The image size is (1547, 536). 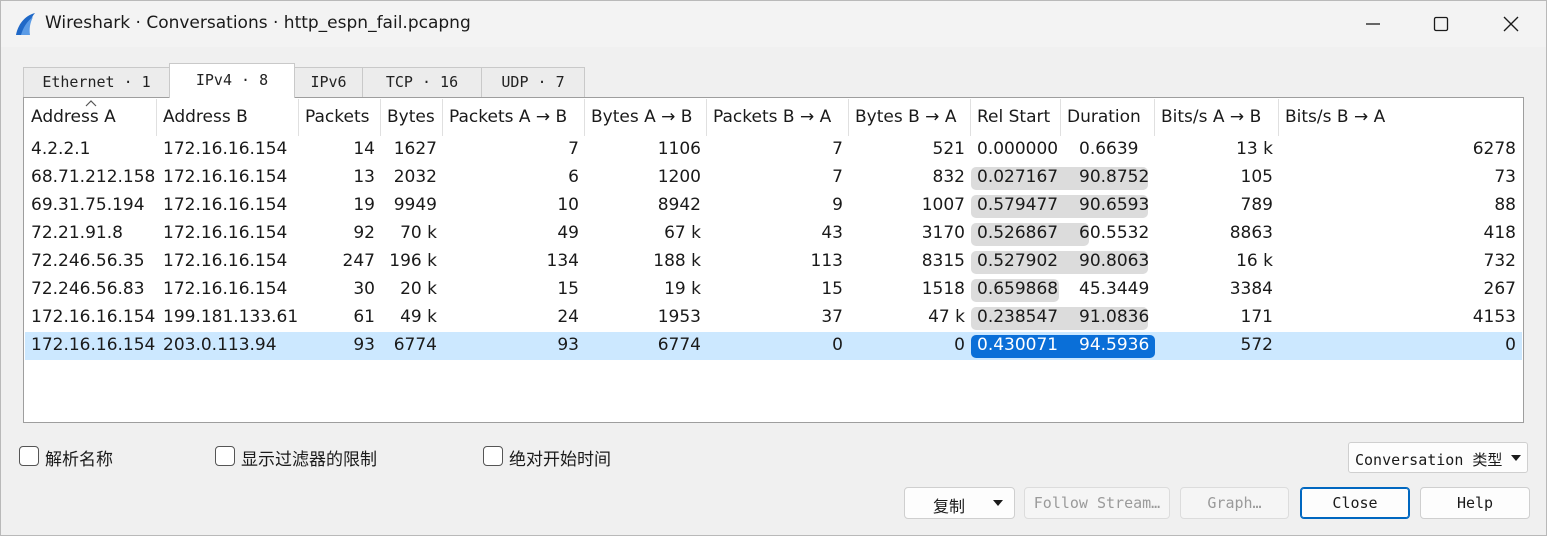 What do you see at coordinates (232, 80) in the screenshot?
I see `tab-ipv4: IPv4 · 8` at bounding box center [232, 80].